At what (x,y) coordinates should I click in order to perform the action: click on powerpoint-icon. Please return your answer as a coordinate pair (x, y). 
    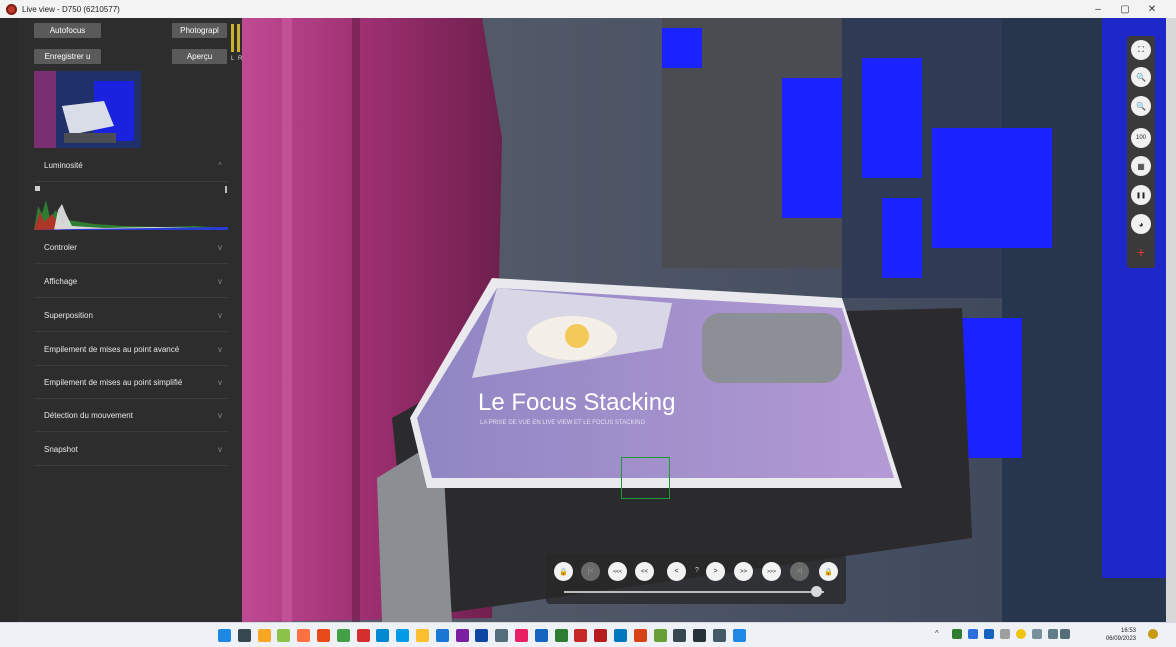
    Looking at the image, I should click on (581, 635).